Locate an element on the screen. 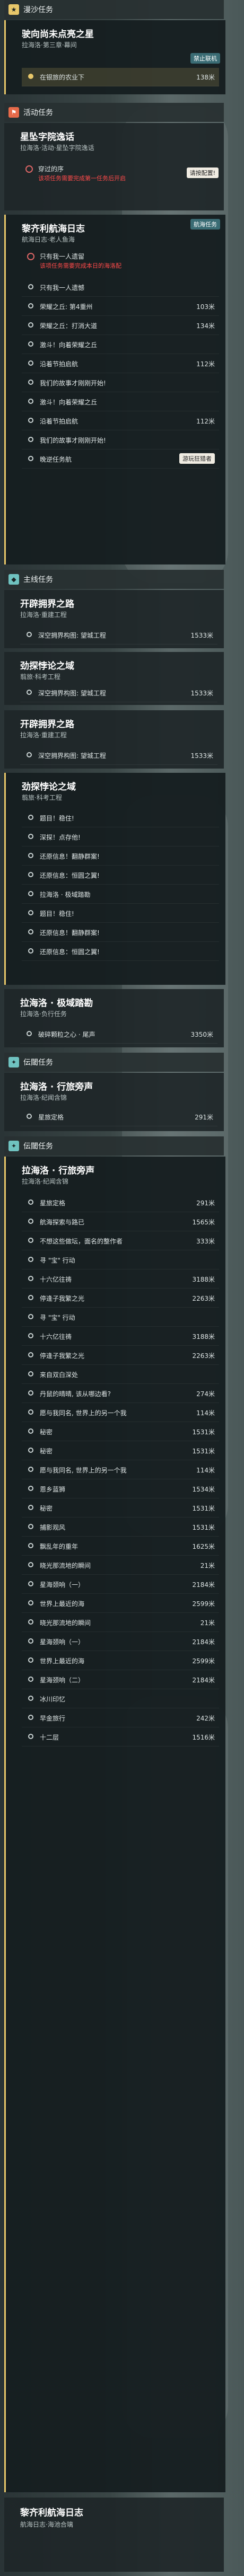  quest-card: 拉海洛 · 极域踏勘 拉海洛·负行任务 破碎颗粒之心 · 尾声 3350米 is located at coordinates (114, 1018).